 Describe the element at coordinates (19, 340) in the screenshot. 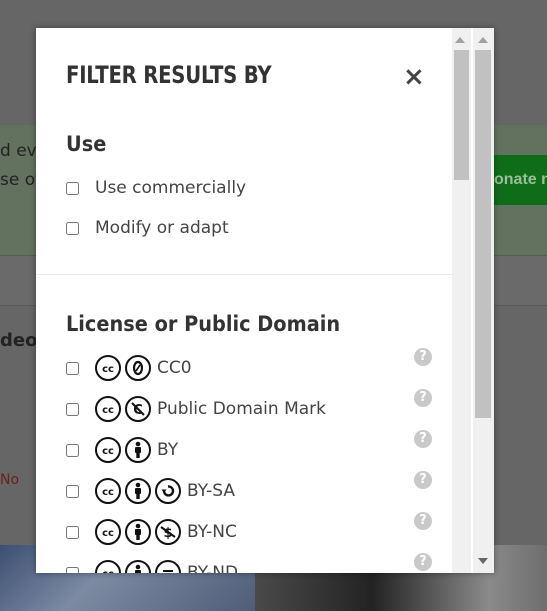

I see `bg-side-label: deo` at that location.